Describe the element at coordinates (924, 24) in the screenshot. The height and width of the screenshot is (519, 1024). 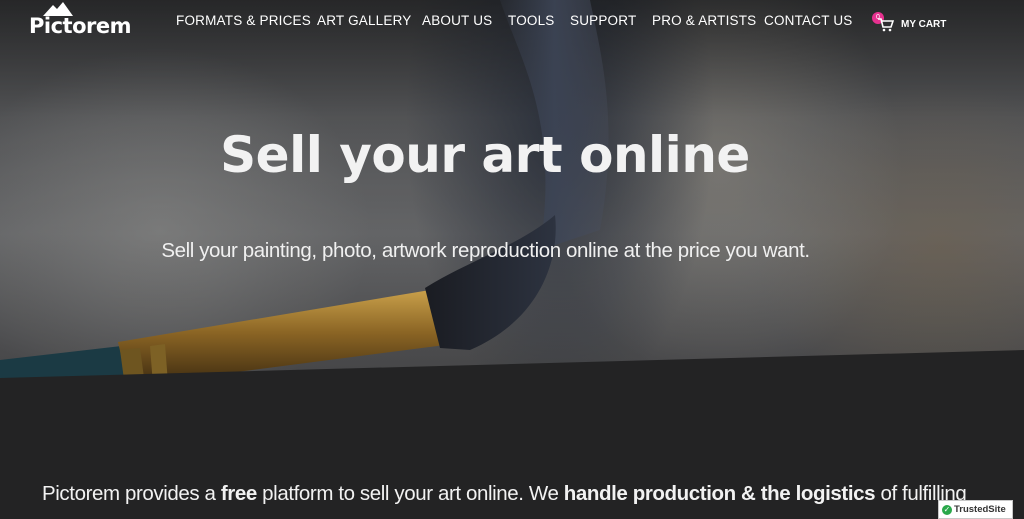
I see `cart-label: MY CART` at that location.